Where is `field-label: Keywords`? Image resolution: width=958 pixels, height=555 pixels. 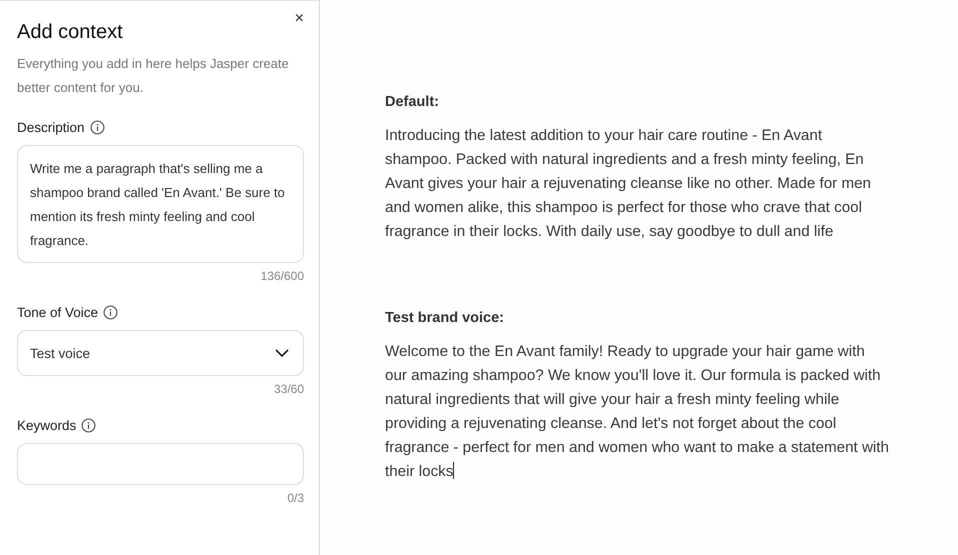
field-label: Keywords is located at coordinates (46, 425).